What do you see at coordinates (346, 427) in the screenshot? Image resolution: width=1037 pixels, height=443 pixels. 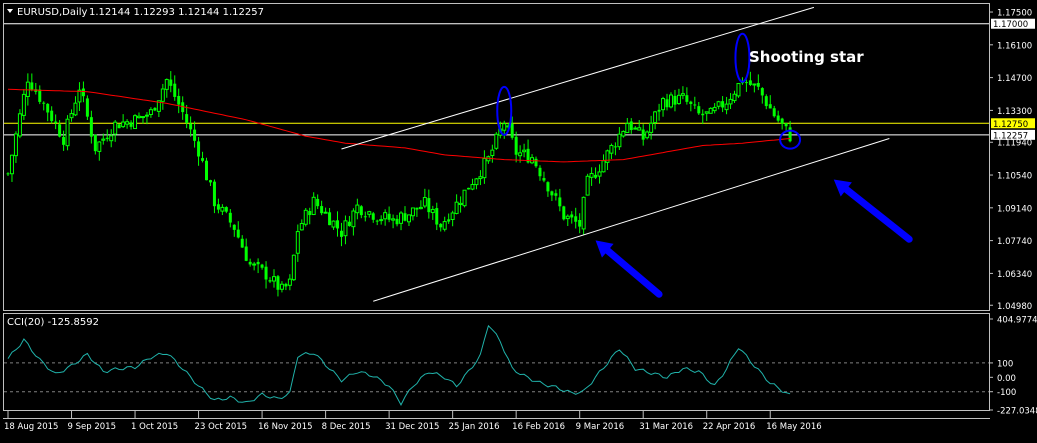 I see `x-axis-tick-label: 8 Dec 2015` at bounding box center [346, 427].